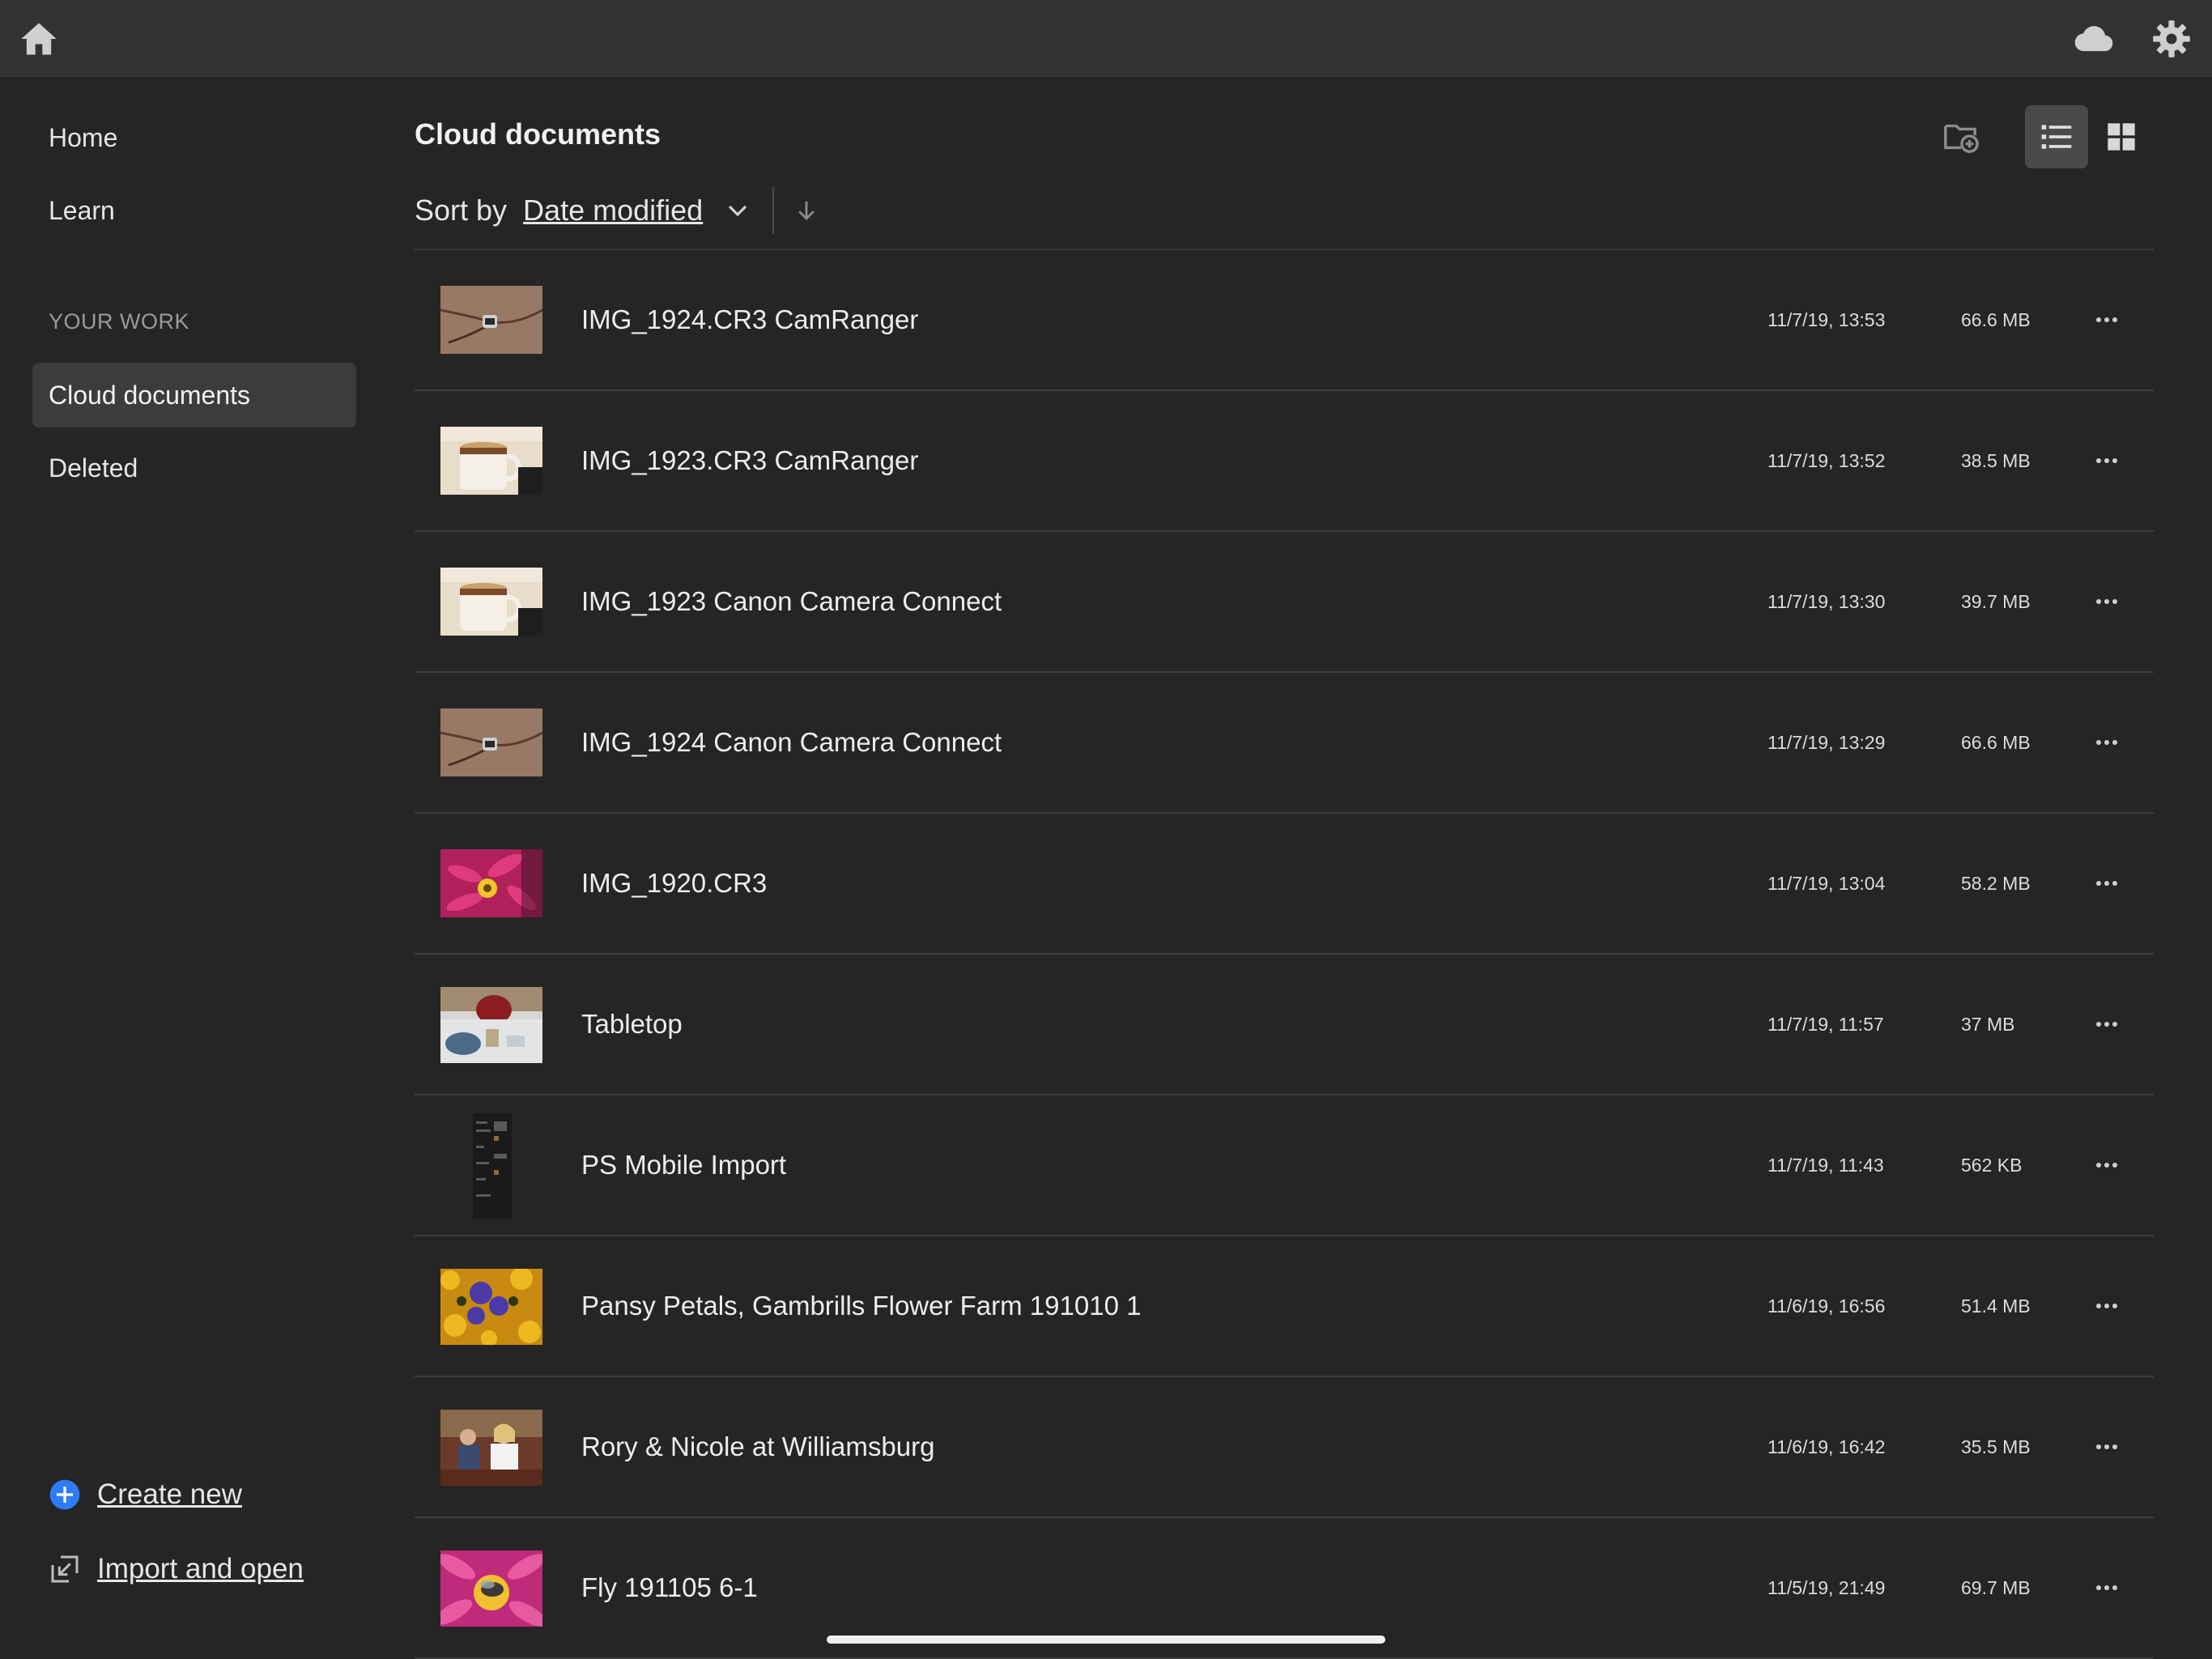 The image size is (2212, 1659). I want to click on sidebar-item-label: Cloud documents, so click(150, 396).